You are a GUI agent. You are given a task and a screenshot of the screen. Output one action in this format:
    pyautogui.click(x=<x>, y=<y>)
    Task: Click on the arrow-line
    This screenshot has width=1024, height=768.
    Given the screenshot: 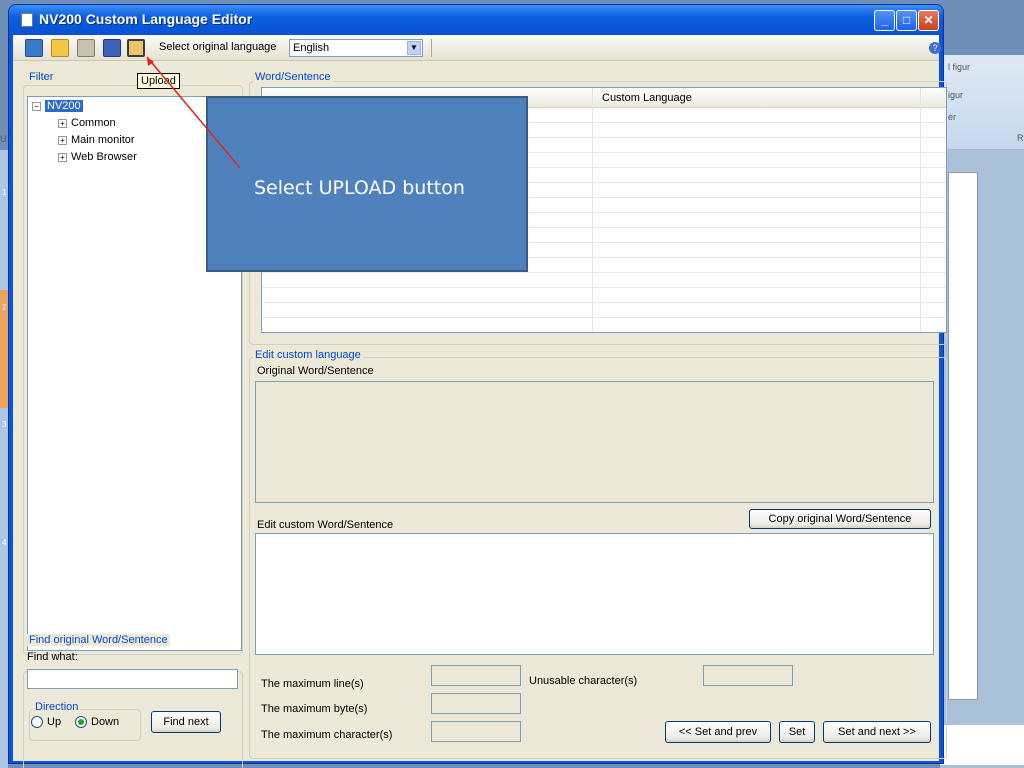 What is the action you would take?
    pyautogui.click(x=193, y=112)
    